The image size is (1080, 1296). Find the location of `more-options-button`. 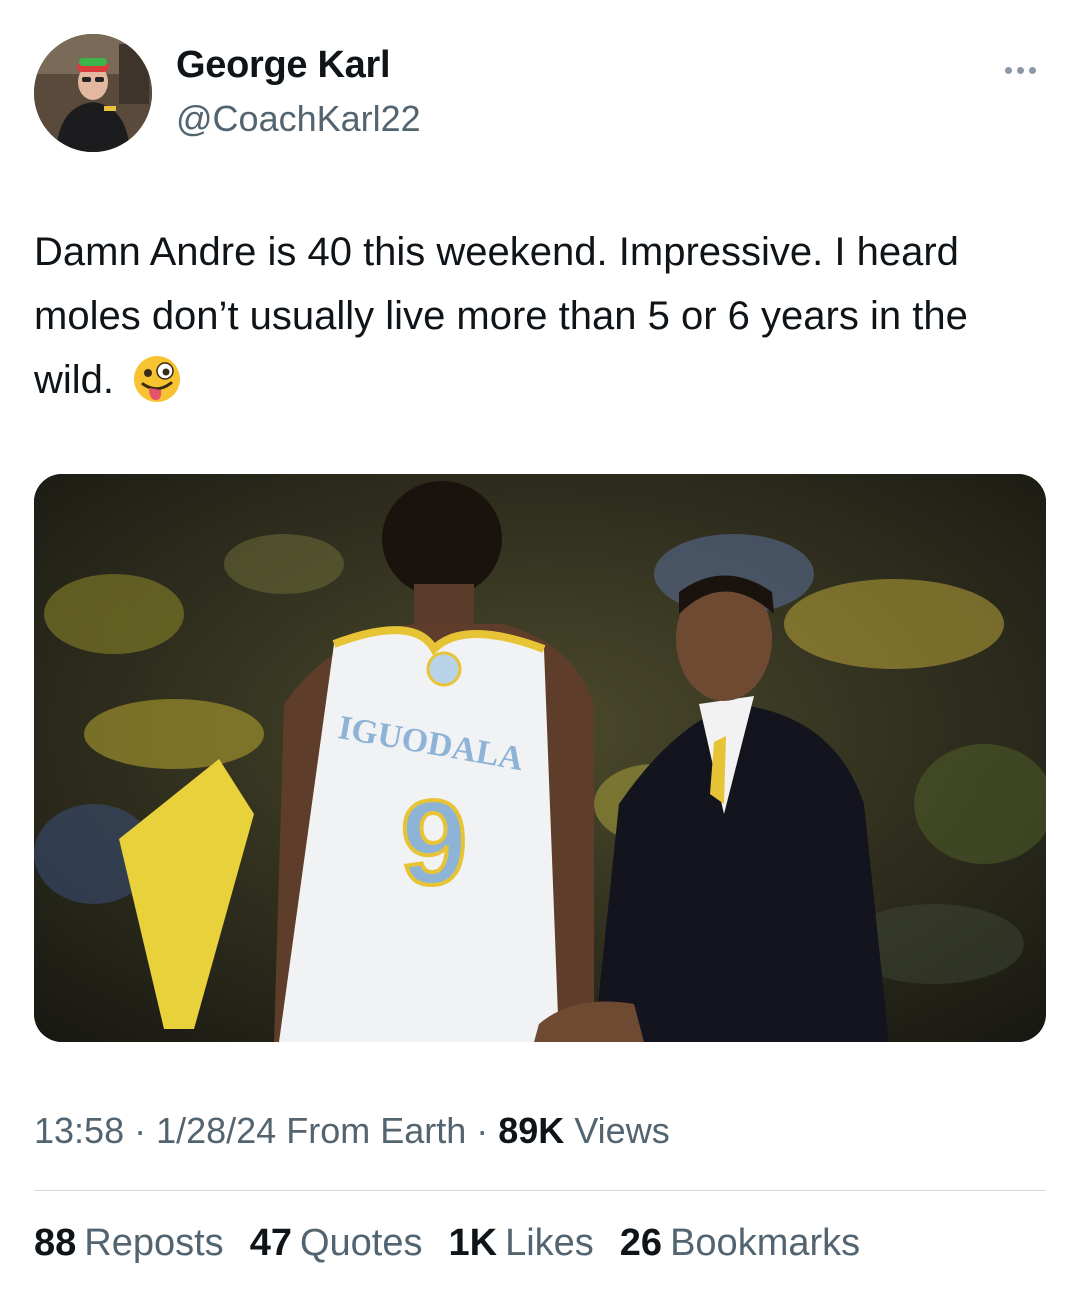

more-options-button is located at coordinates (1020, 70).